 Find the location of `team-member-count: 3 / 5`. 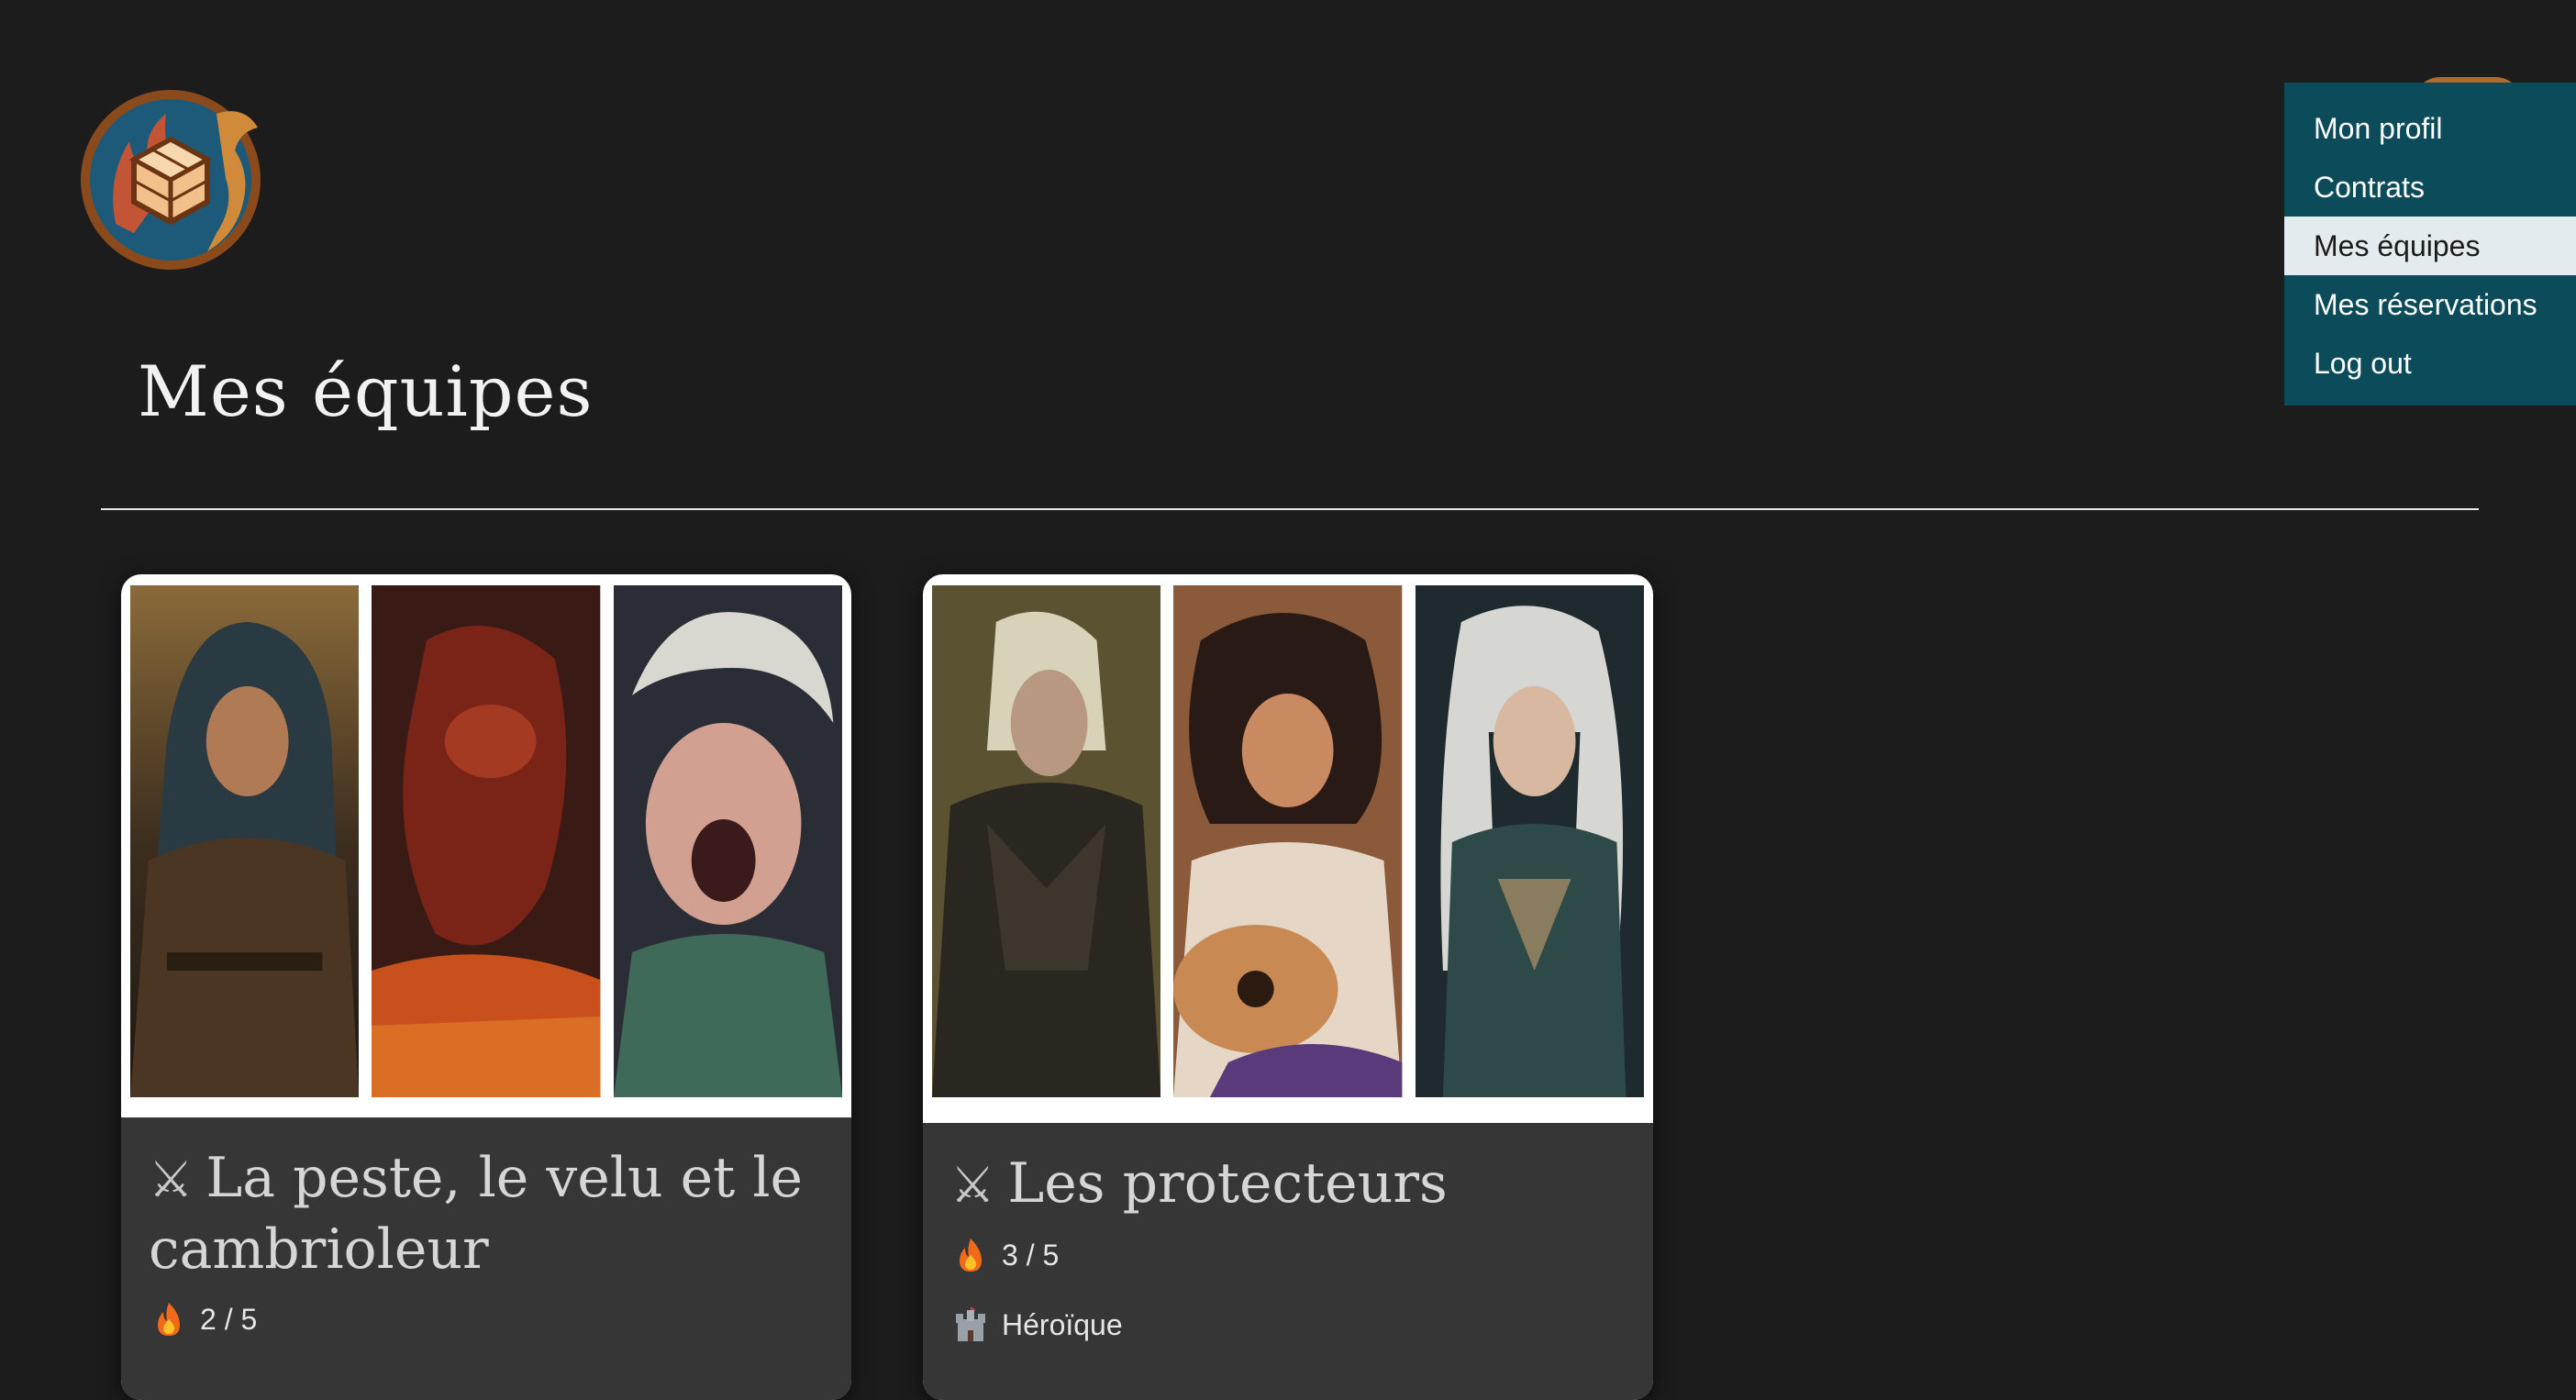

team-member-count: 3 / 5 is located at coordinates (1290, 1255).